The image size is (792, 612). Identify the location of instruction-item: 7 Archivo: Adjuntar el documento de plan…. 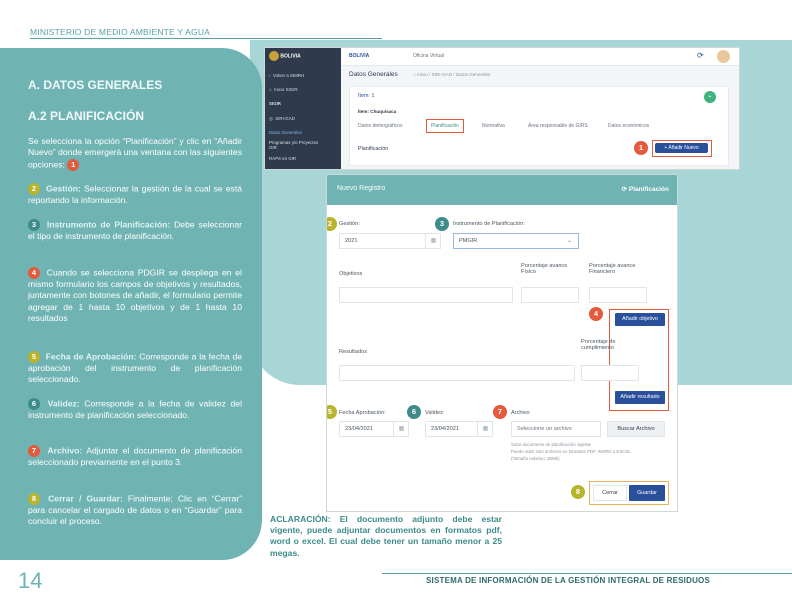
(135, 456).